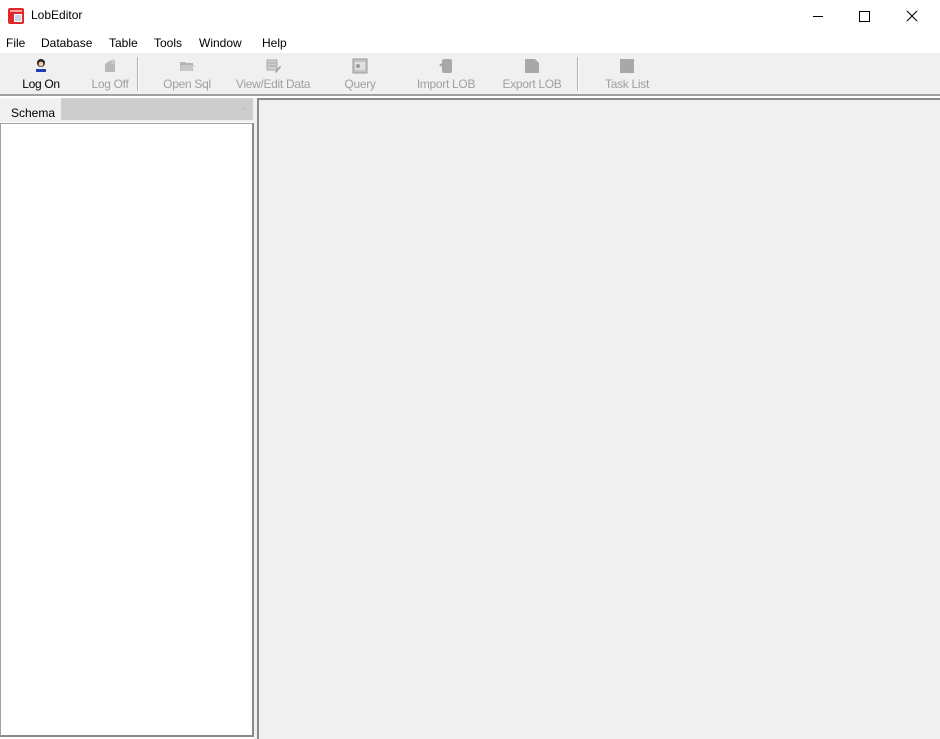 The width and height of the screenshot is (940, 739). Describe the element at coordinates (33, 113) in the screenshot. I see `schema-label: Schema` at that location.